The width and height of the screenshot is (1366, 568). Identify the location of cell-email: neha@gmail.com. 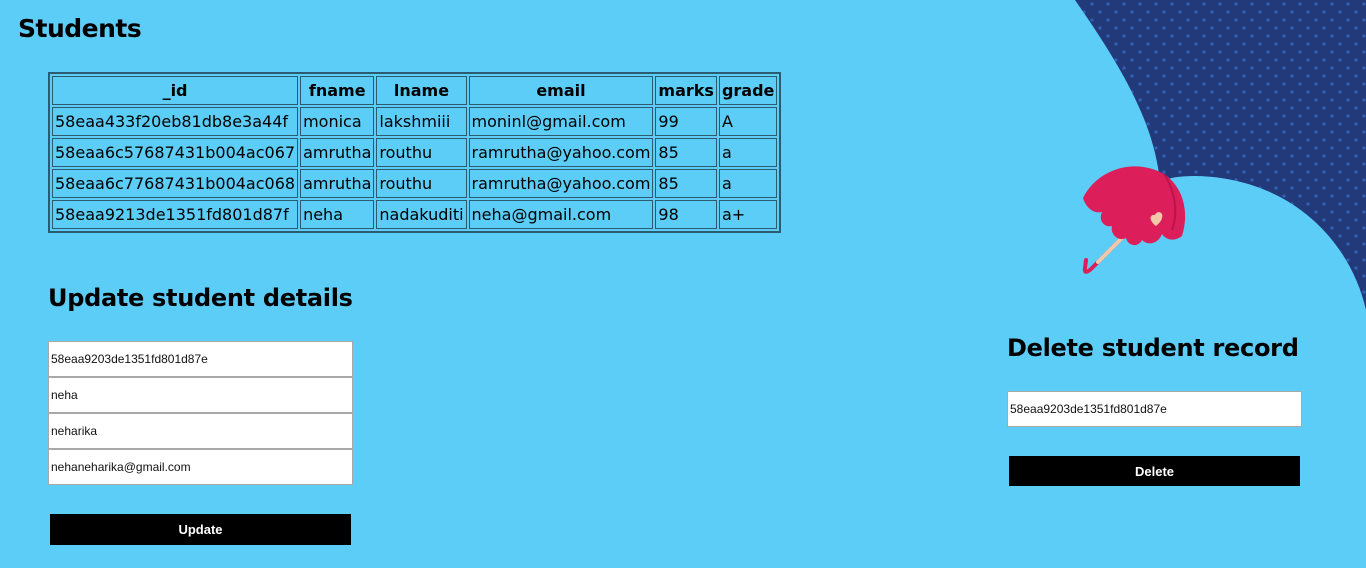
(561, 214).